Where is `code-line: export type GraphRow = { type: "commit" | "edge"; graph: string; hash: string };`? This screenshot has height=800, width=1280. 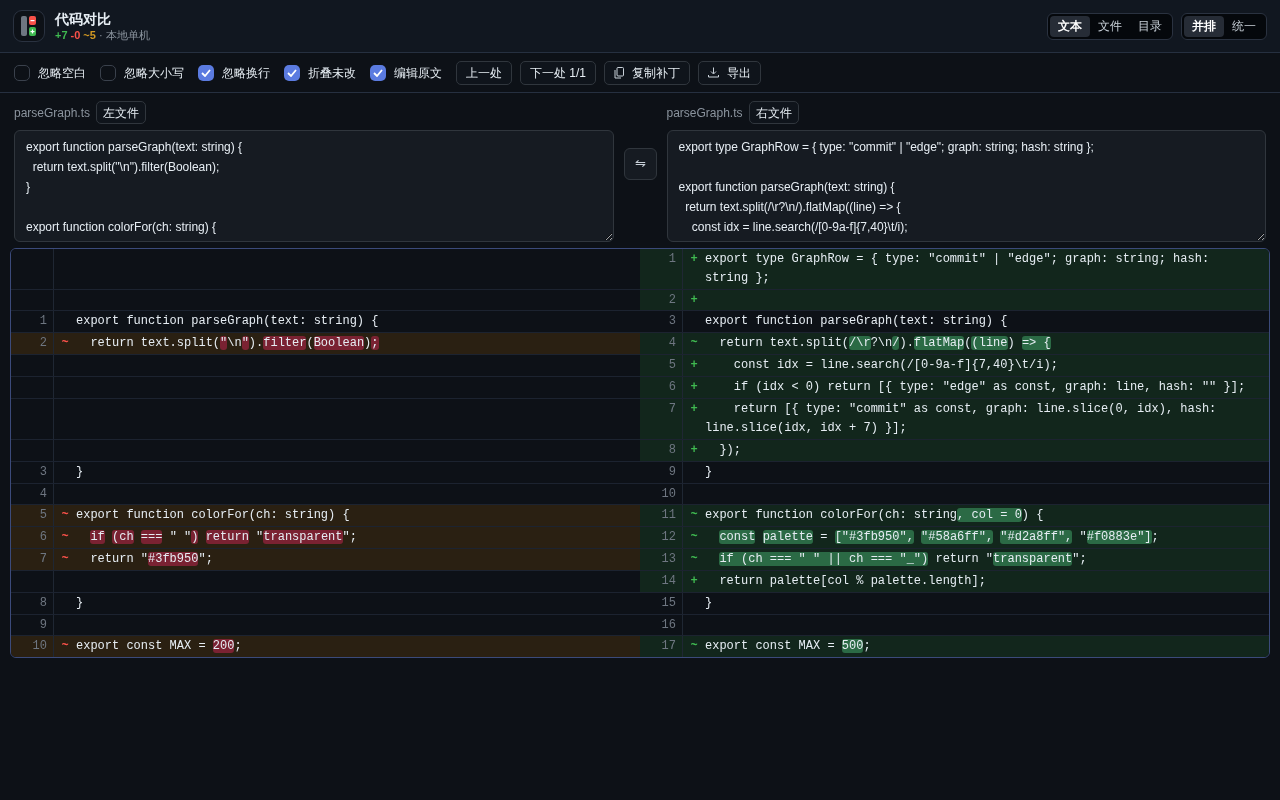
code-line: export type GraphRow = { type: "commit" | "edge"; graph: string; hash: string }; is located at coordinates (958, 268).